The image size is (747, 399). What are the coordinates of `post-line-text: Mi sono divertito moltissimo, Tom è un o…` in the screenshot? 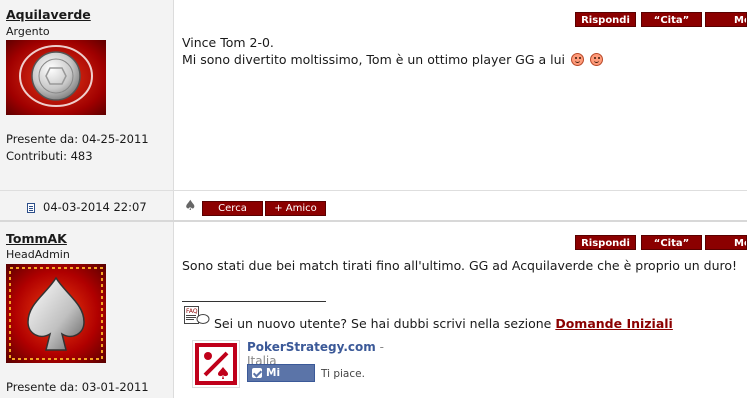 It's located at (374, 59).